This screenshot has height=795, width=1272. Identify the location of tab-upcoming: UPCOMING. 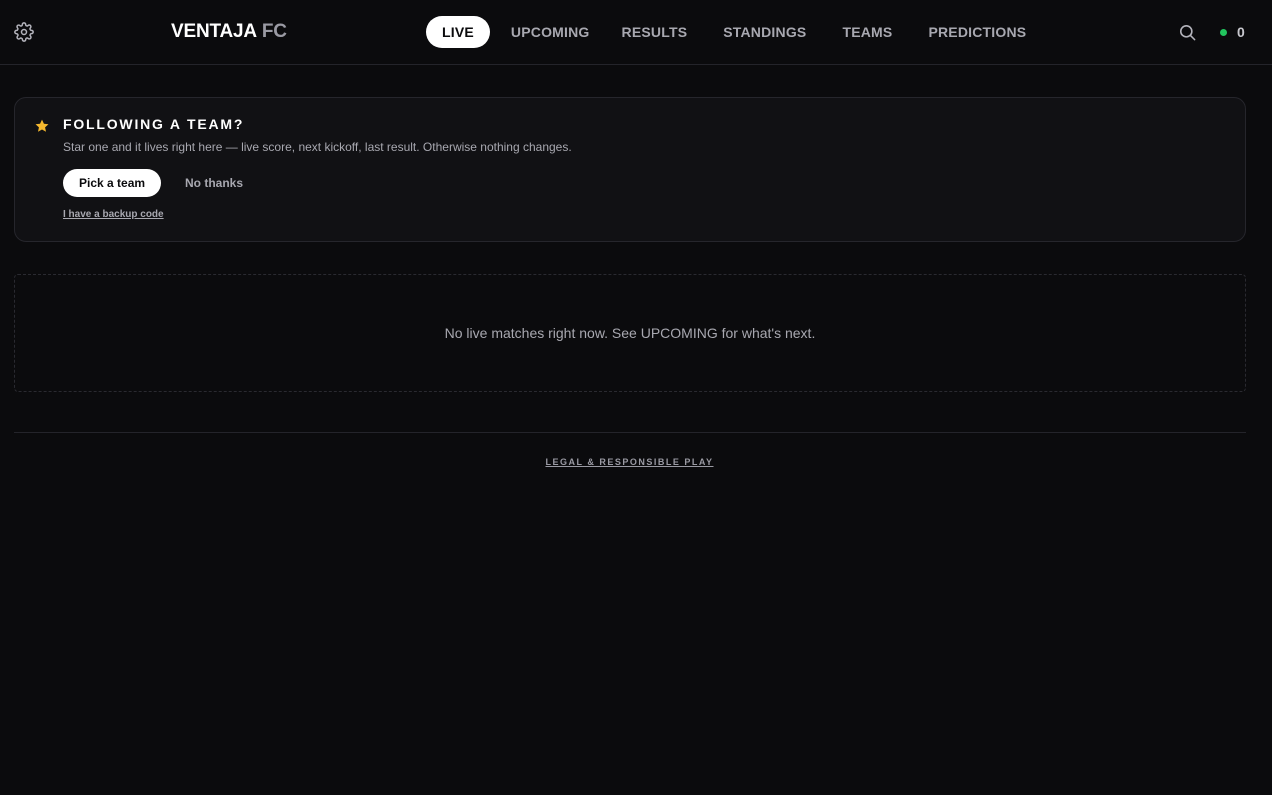
(550, 32).